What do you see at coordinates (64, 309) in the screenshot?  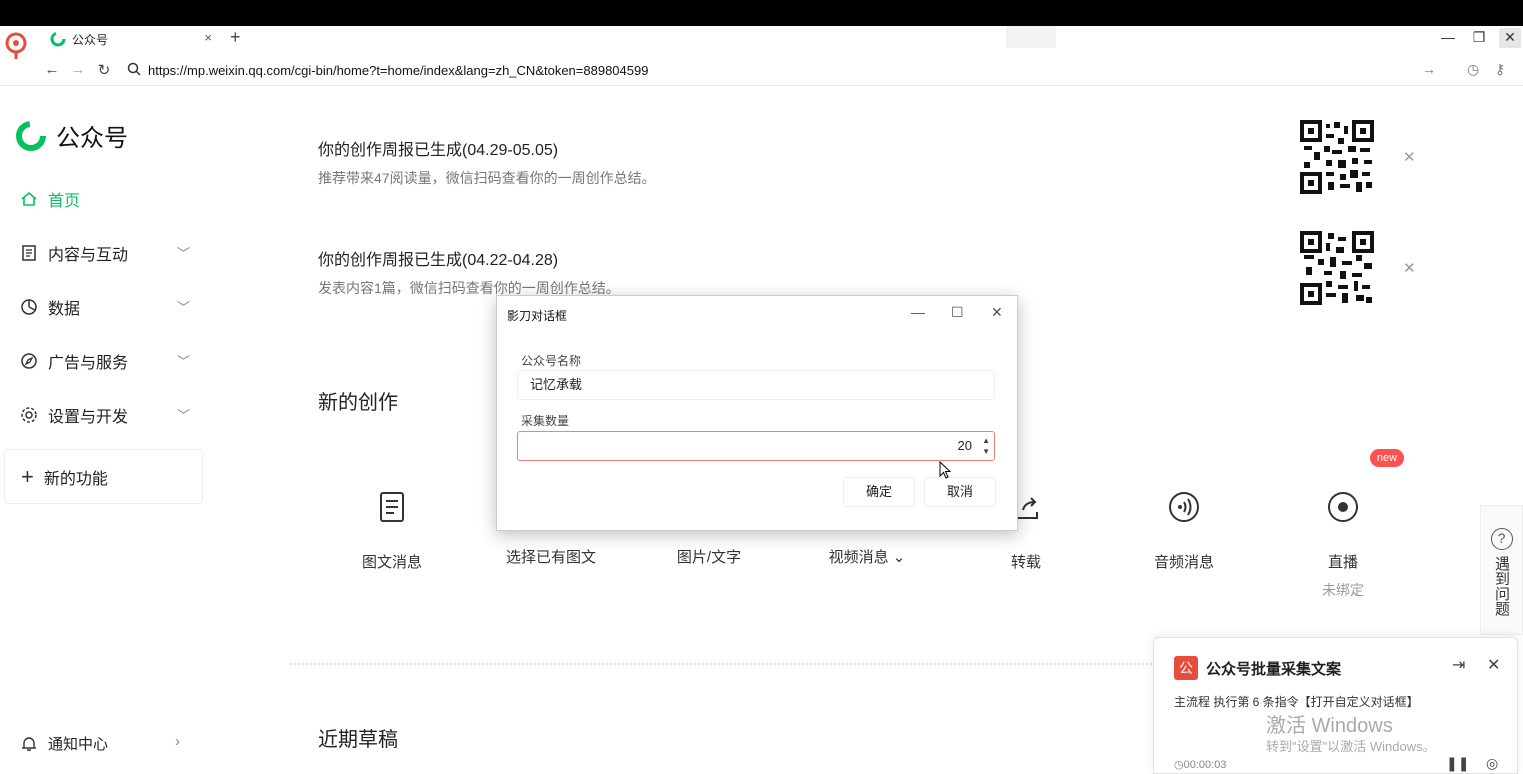 I see `sidebar-item-label: 数据` at bounding box center [64, 309].